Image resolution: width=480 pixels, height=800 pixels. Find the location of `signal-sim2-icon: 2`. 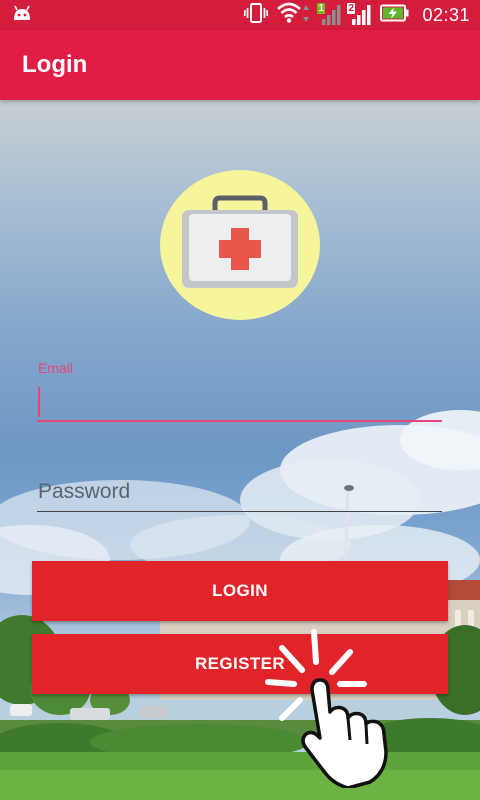

signal-sim2-icon: 2 is located at coordinates (359, 14).